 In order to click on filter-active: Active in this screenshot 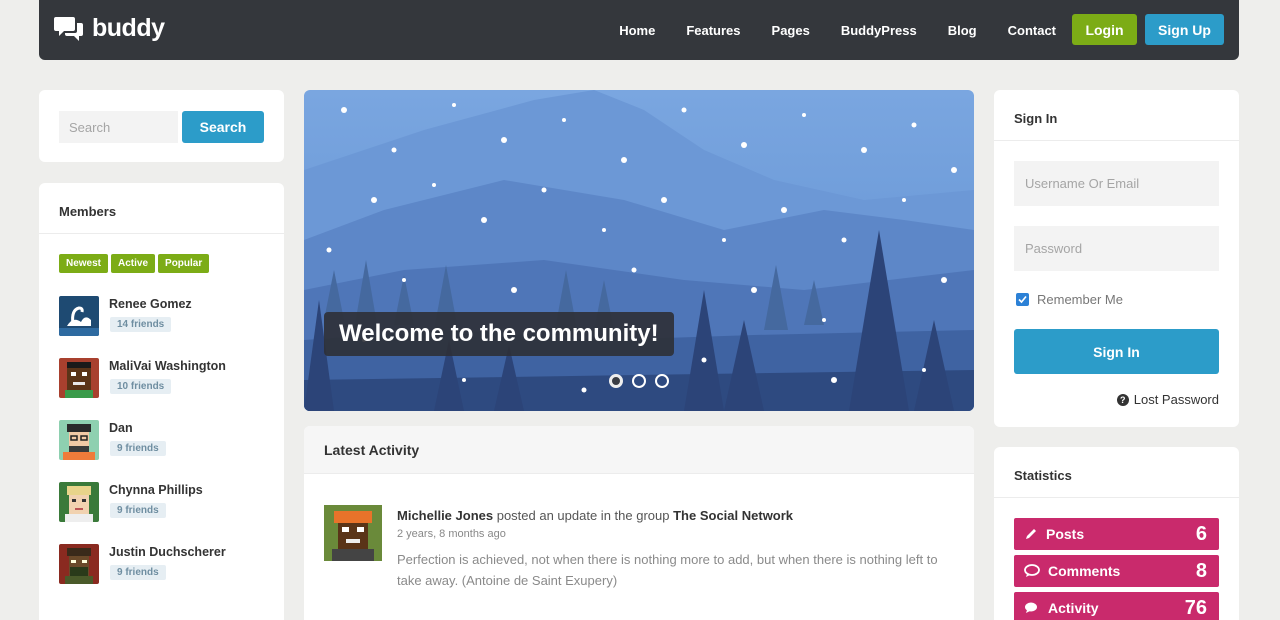, I will do `click(133, 263)`.